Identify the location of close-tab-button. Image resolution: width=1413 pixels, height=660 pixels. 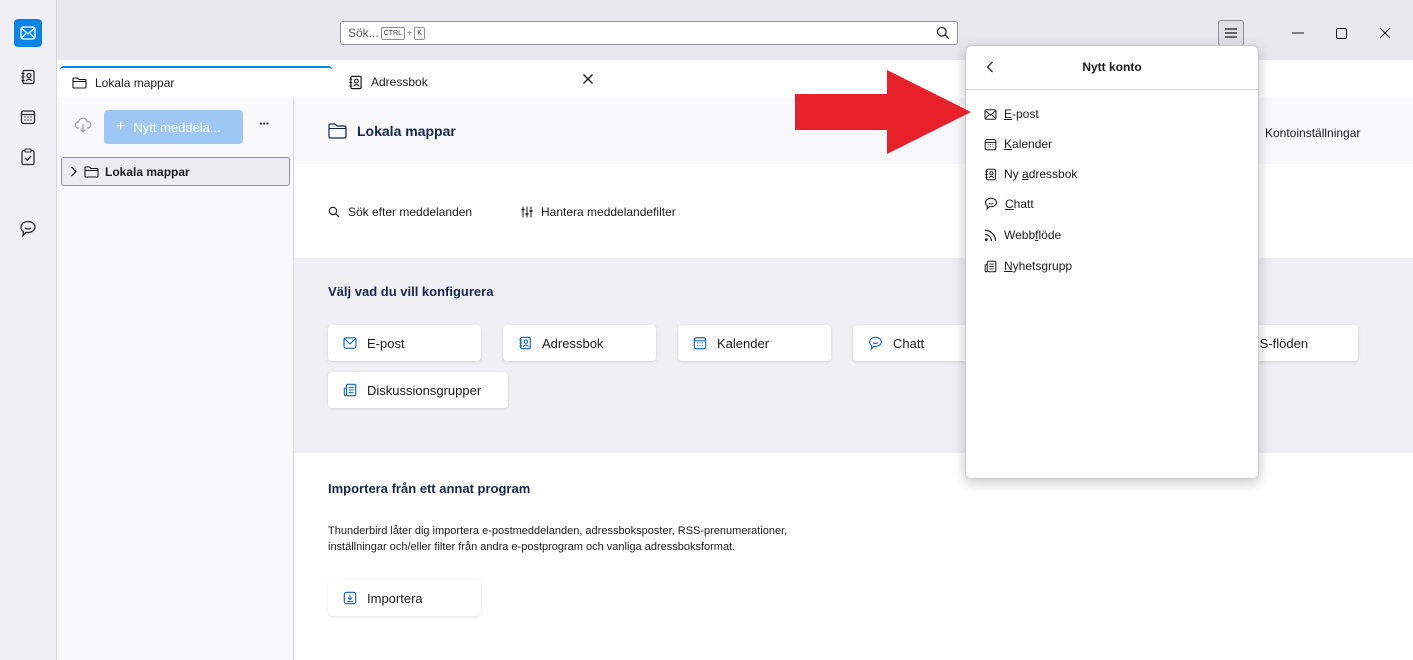
(588, 79).